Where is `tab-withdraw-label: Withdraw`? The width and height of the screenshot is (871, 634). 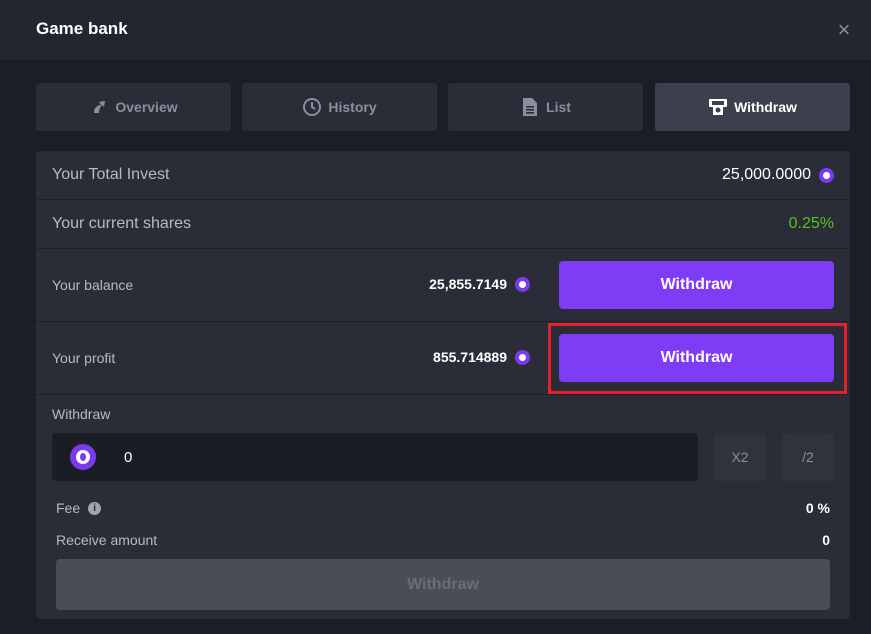
tab-withdraw-label: Withdraw is located at coordinates (765, 107).